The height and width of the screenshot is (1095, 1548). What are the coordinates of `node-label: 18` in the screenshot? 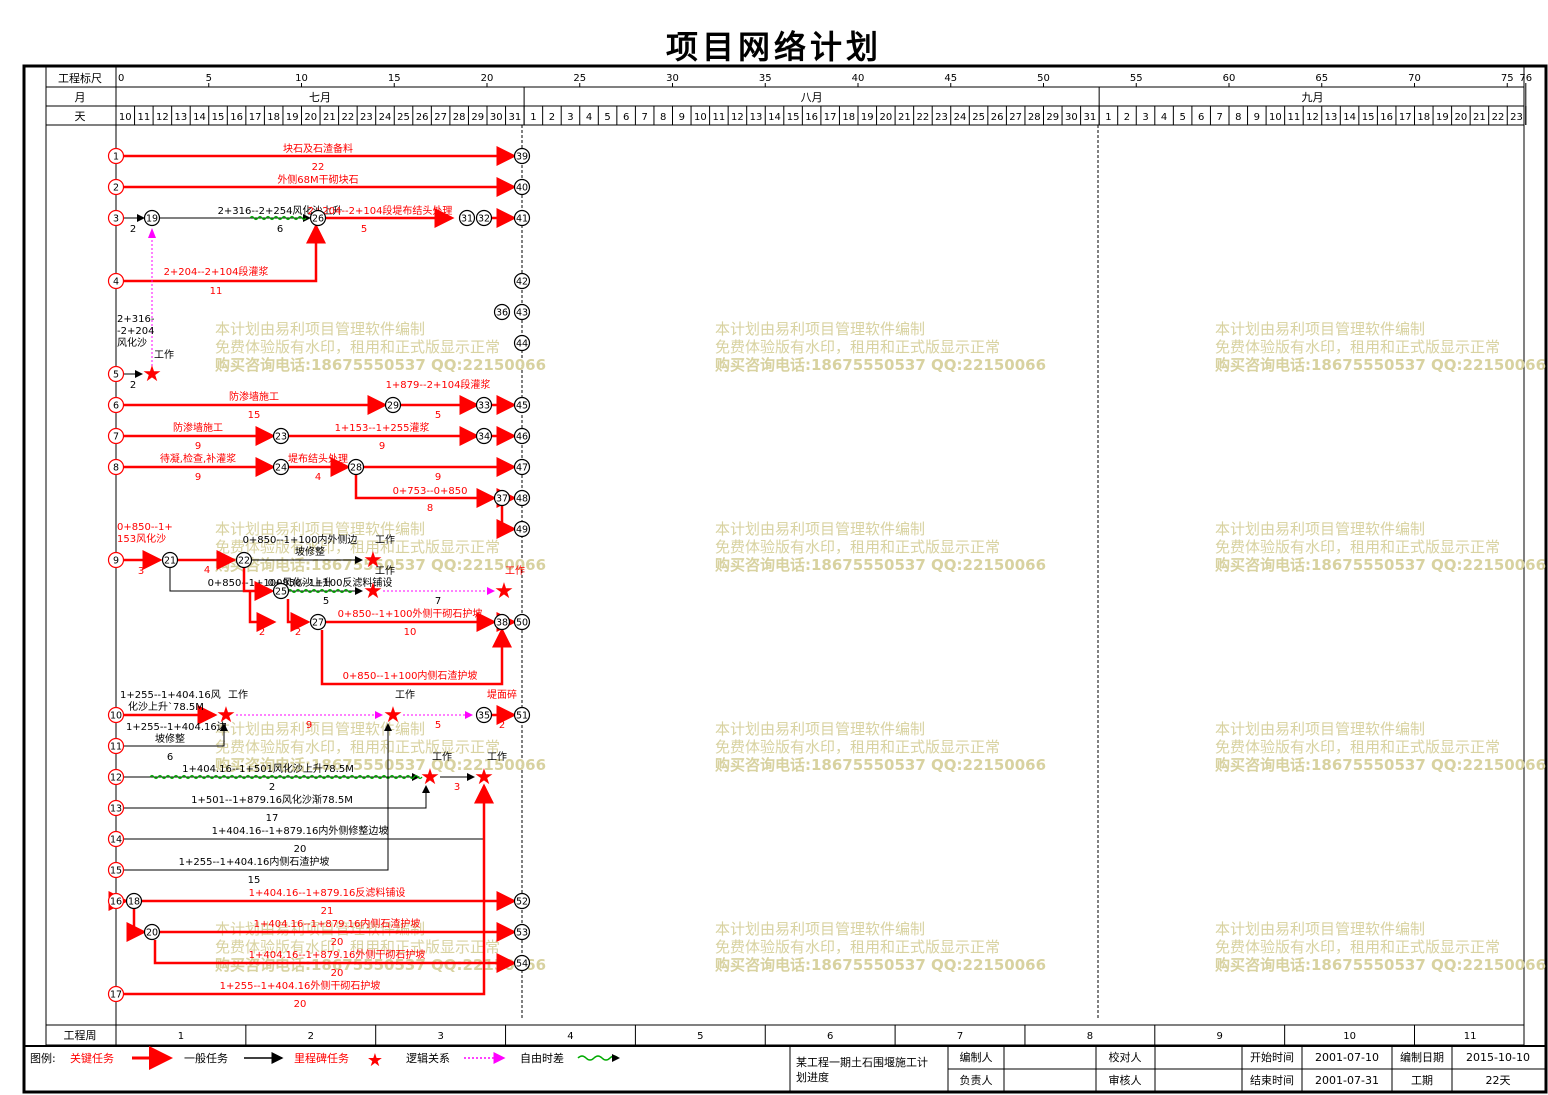 It's located at (134, 902).